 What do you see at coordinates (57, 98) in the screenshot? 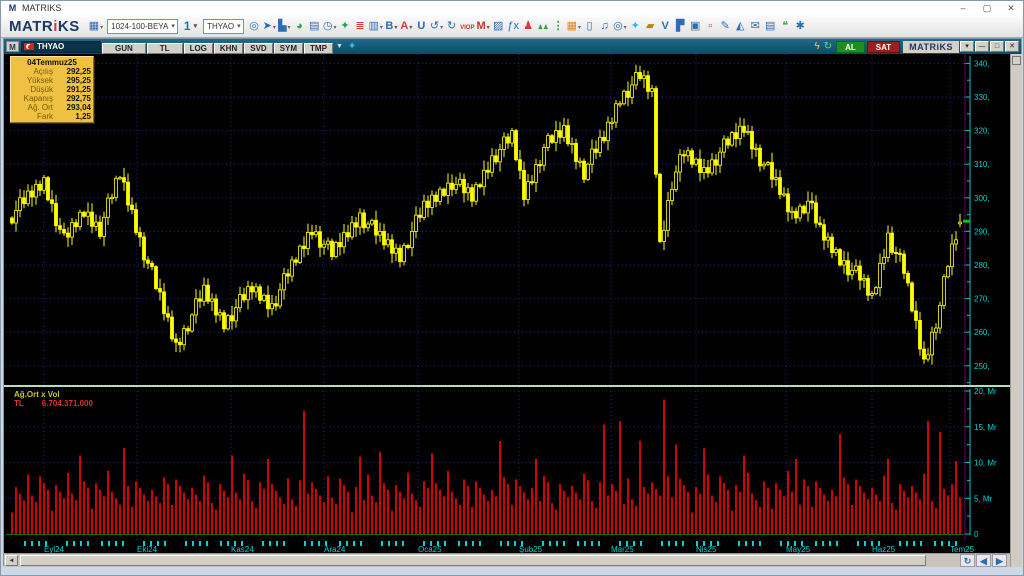
I see `info-row-kapan: Kapanış 292,75` at bounding box center [57, 98].